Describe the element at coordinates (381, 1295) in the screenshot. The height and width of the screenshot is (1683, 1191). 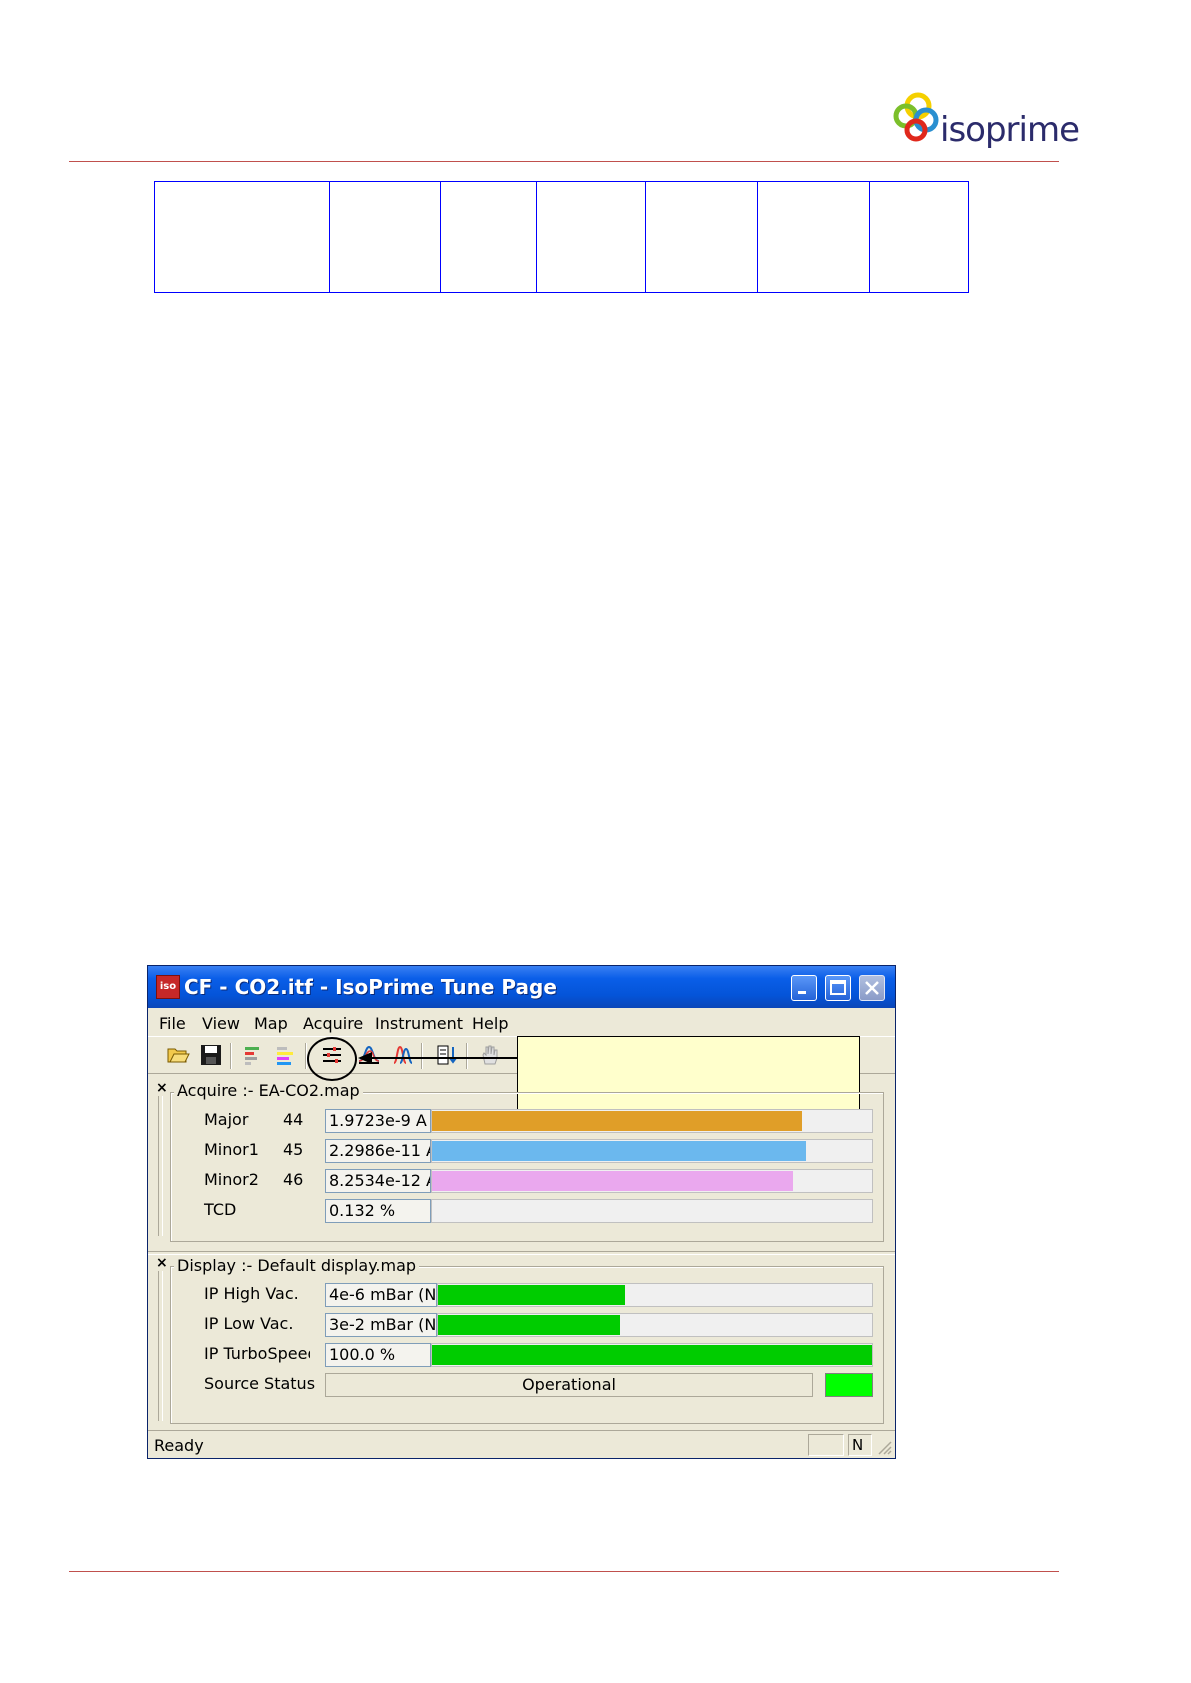
I see `display-row-value: 4e-6 mBar (N2)` at that location.